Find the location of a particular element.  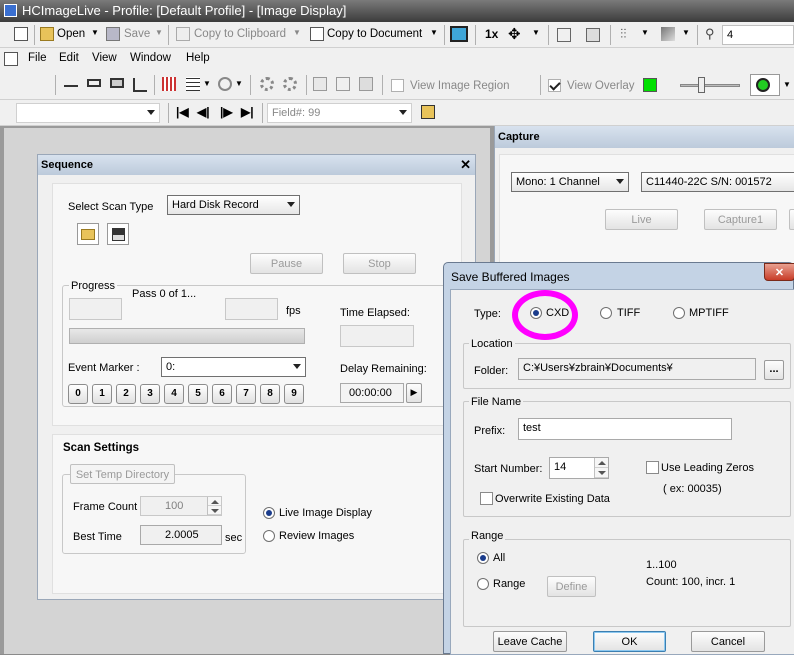

dialog-close-button: ✕ is located at coordinates (779, 272).